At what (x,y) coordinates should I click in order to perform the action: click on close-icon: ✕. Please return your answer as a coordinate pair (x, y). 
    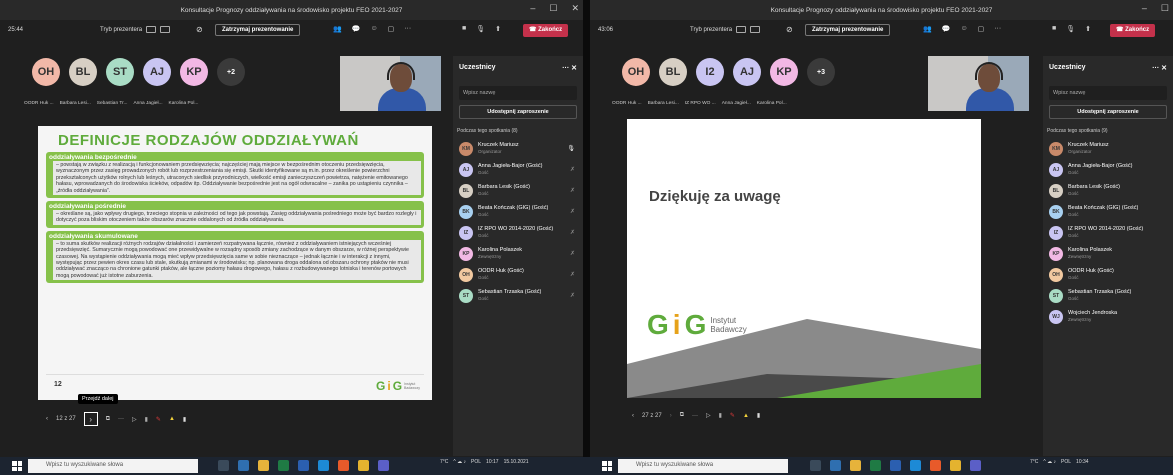
    Looking at the image, I should click on (575, 8).